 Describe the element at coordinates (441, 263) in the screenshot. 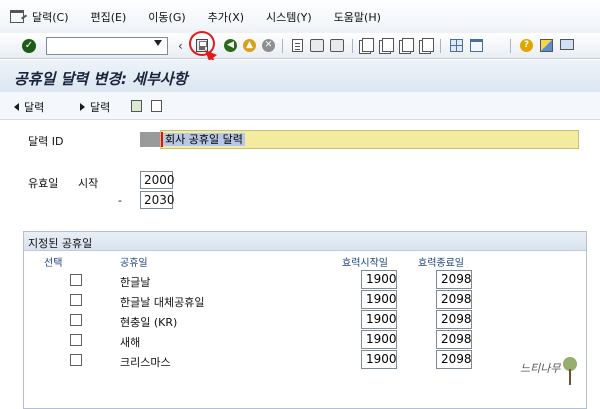

I see `col-valid-to: 효력종료일` at that location.